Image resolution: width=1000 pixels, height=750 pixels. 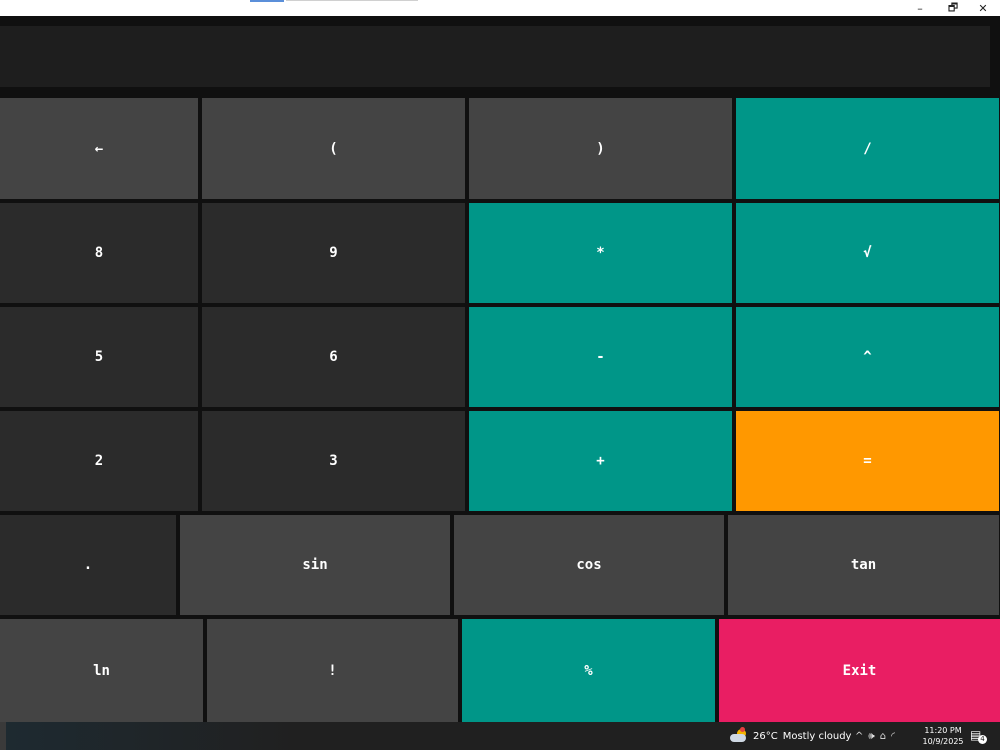 What do you see at coordinates (867, 148) in the screenshot?
I see `divide-button: /` at bounding box center [867, 148].